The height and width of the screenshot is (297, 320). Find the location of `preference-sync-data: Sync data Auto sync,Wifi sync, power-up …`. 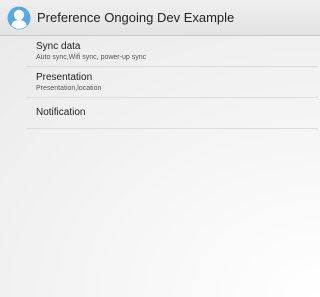

preference-sync-data: Sync data Auto sync,Wifi sync, power-up … is located at coordinates (172, 51).